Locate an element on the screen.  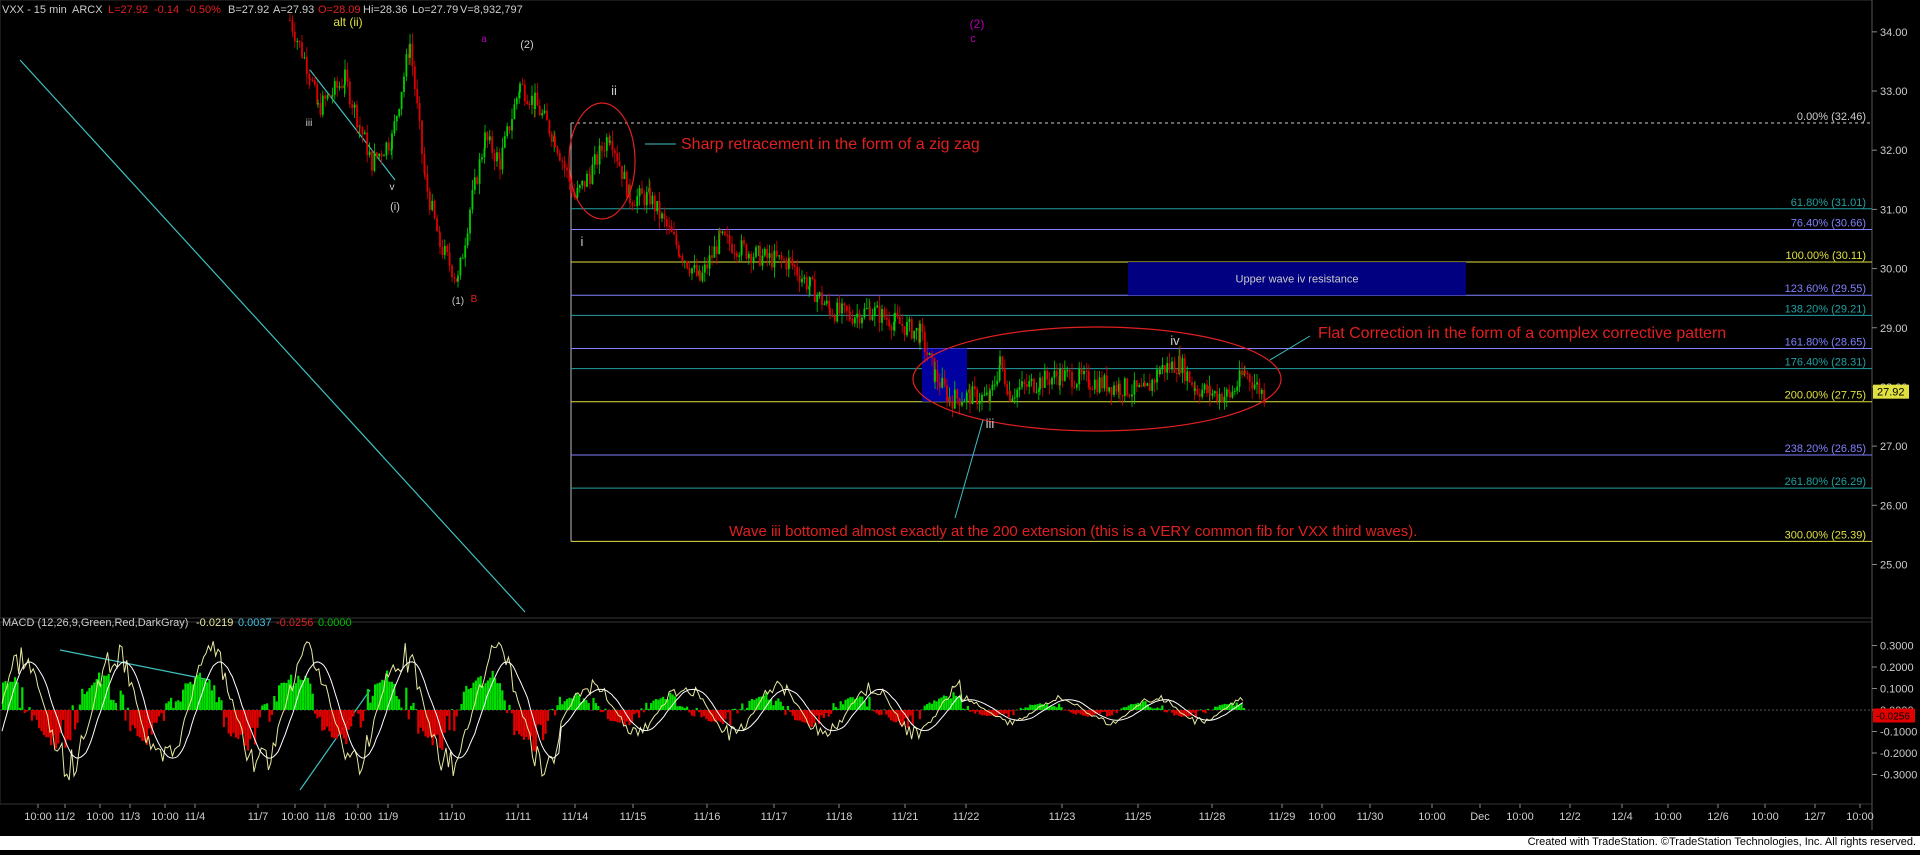
price-tick-label: 30.00 is located at coordinates (1894, 270).